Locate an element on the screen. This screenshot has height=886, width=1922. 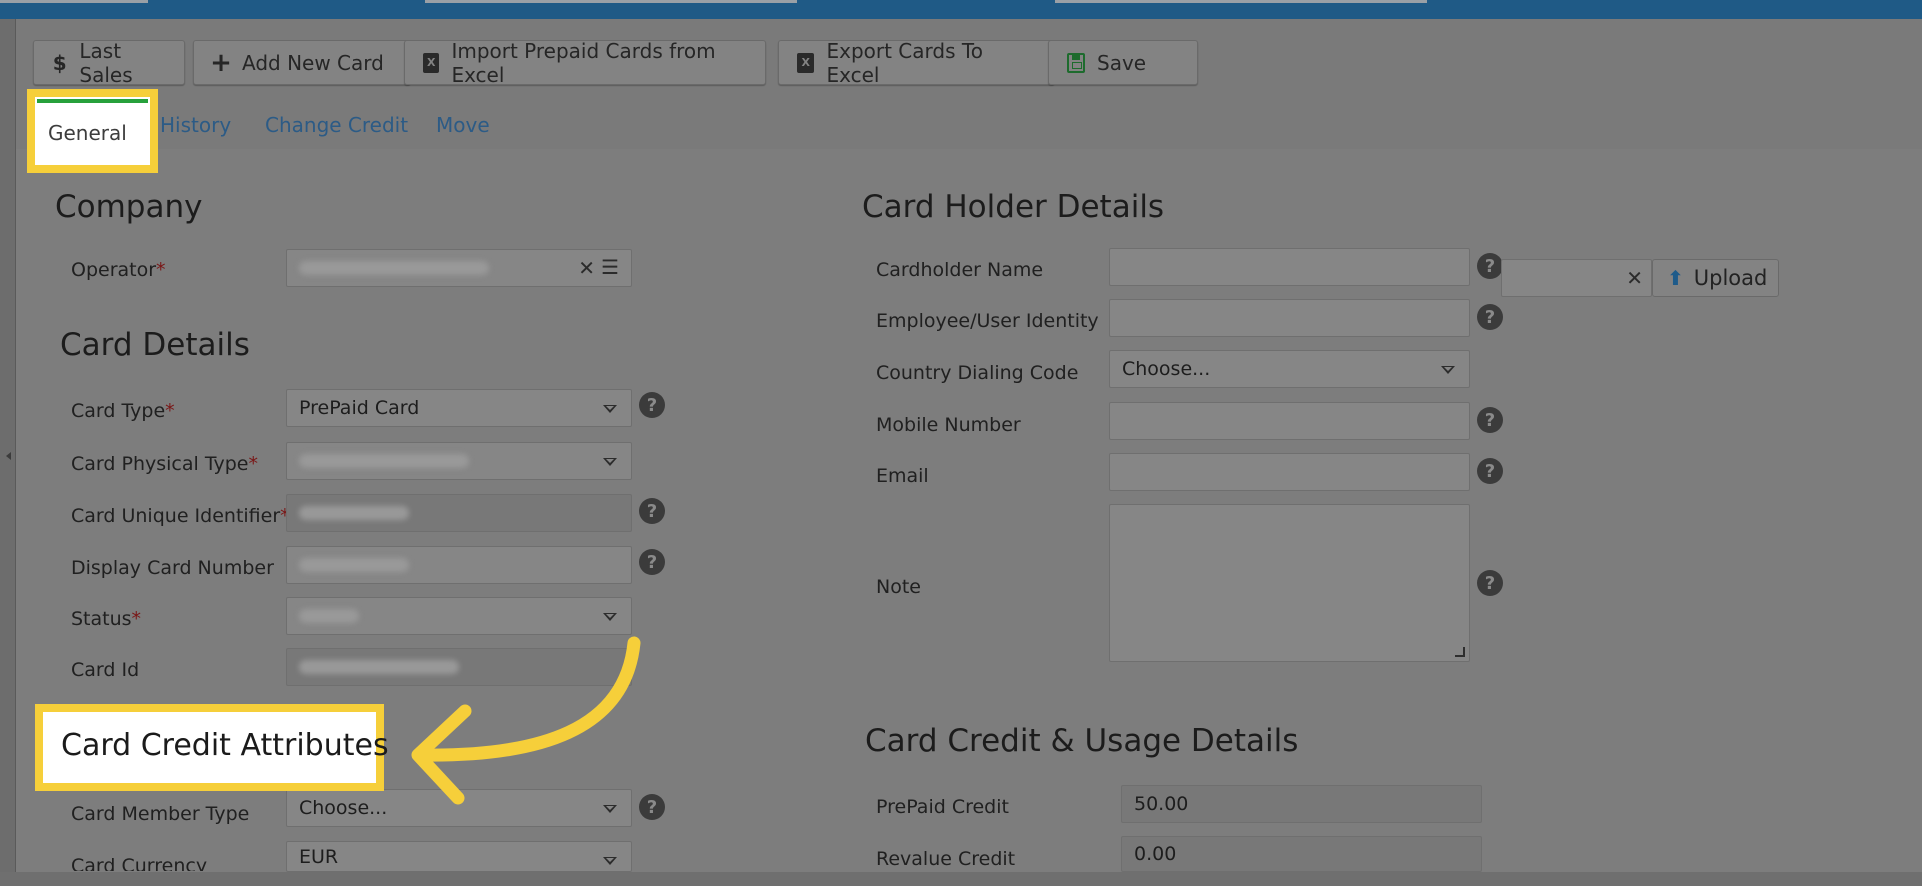
annotation-arrow is located at coordinates (526, 720).